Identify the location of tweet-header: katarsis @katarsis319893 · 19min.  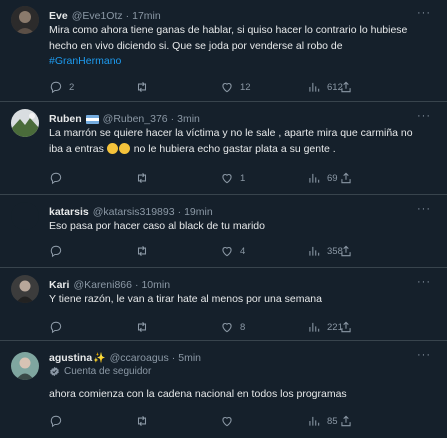
(131, 212).